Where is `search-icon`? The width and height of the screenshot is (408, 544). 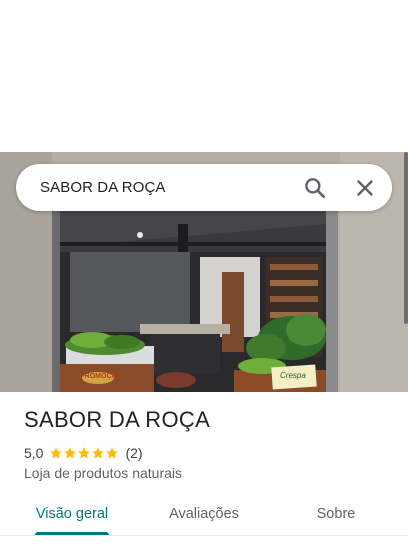
search-icon is located at coordinates (315, 188).